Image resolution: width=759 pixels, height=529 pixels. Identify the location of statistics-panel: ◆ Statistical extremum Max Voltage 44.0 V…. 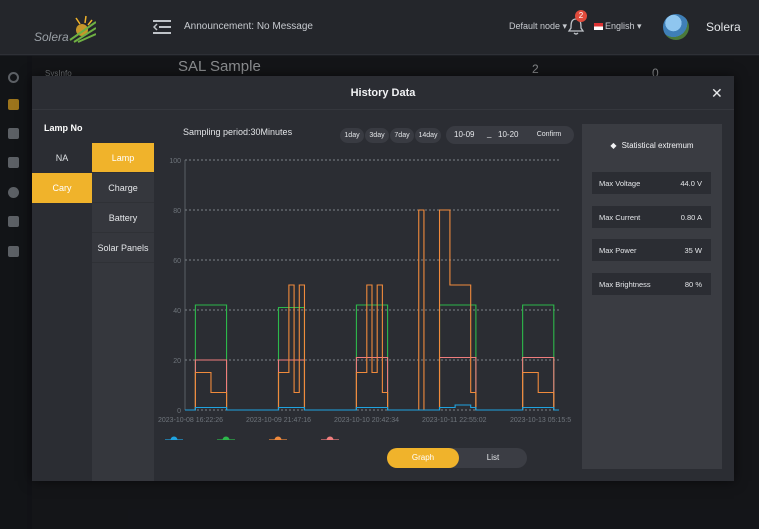
(652, 296).